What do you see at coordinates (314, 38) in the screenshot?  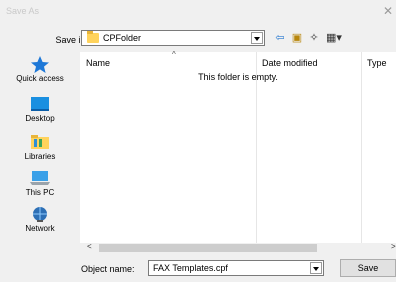 I see `new-folder-icon: ✧` at bounding box center [314, 38].